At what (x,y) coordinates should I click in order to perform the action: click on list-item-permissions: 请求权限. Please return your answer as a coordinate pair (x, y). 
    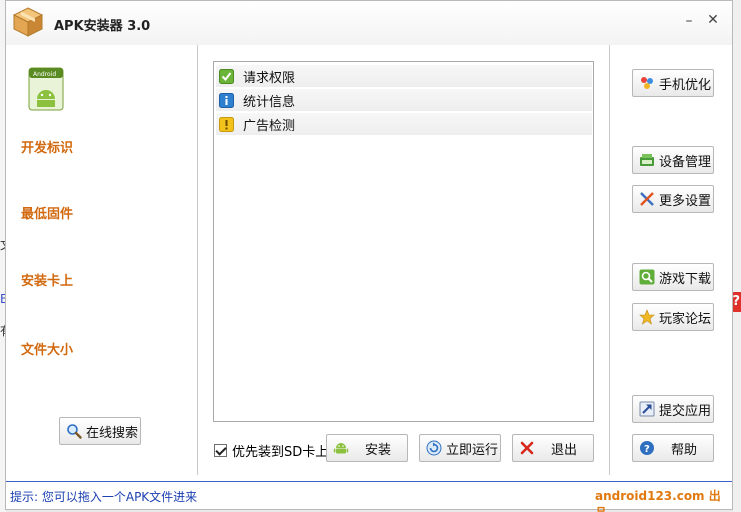
    Looking at the image, I should click on (404, 76).